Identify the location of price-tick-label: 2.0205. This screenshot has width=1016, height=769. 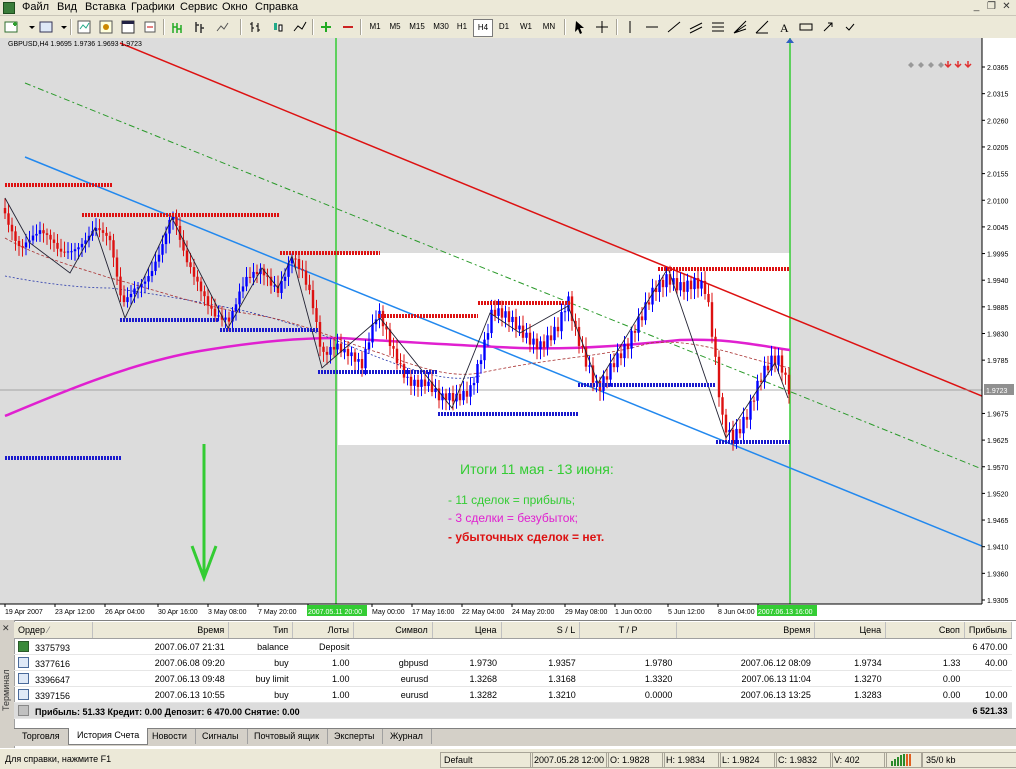
(998, 148).